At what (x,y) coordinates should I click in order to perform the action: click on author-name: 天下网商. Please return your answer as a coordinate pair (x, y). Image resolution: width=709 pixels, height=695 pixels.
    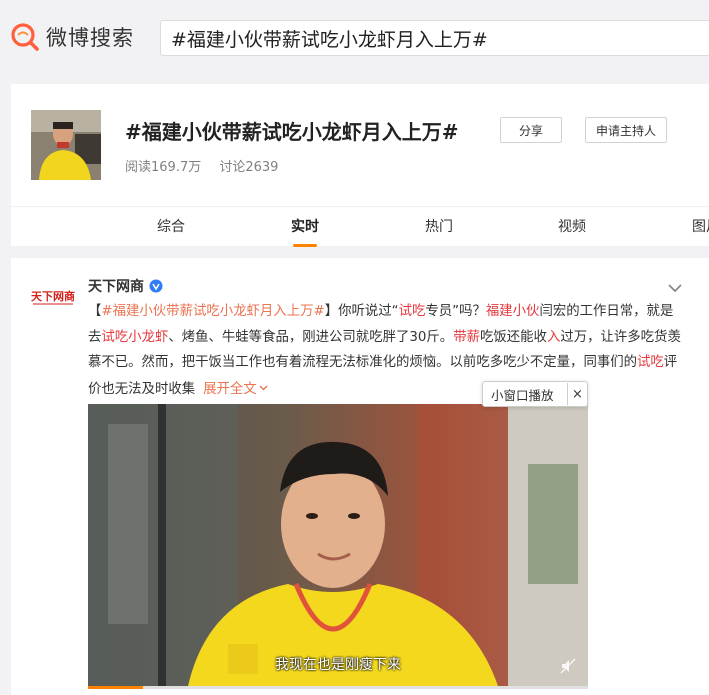
    Looking at the image, I should click on (116, 286).